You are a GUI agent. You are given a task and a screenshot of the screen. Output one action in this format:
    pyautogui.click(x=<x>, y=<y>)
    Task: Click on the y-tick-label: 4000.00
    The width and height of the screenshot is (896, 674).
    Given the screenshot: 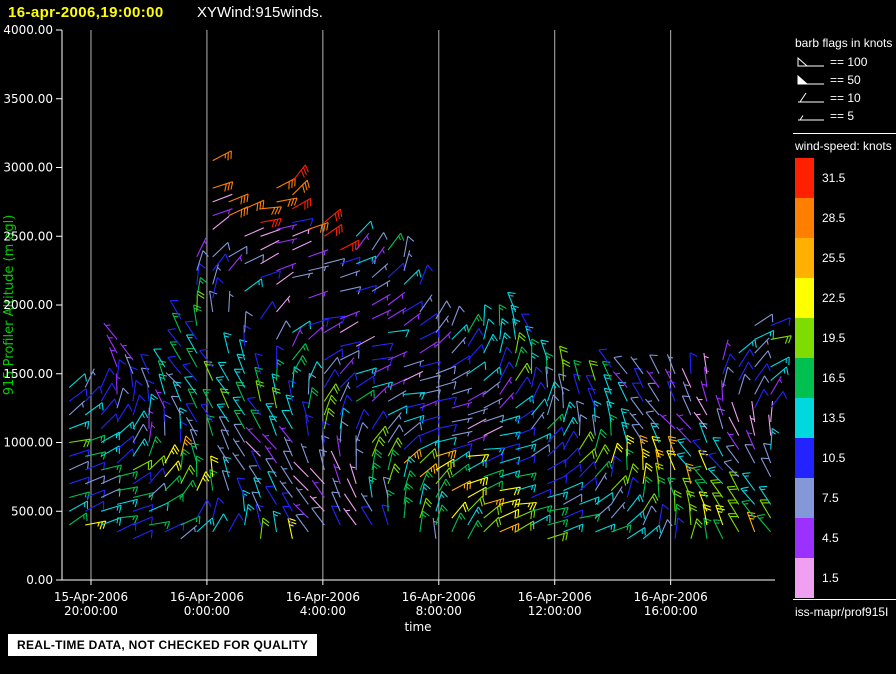 What is the action you would take?
    pyautogui.click(x=28, y=30)
    